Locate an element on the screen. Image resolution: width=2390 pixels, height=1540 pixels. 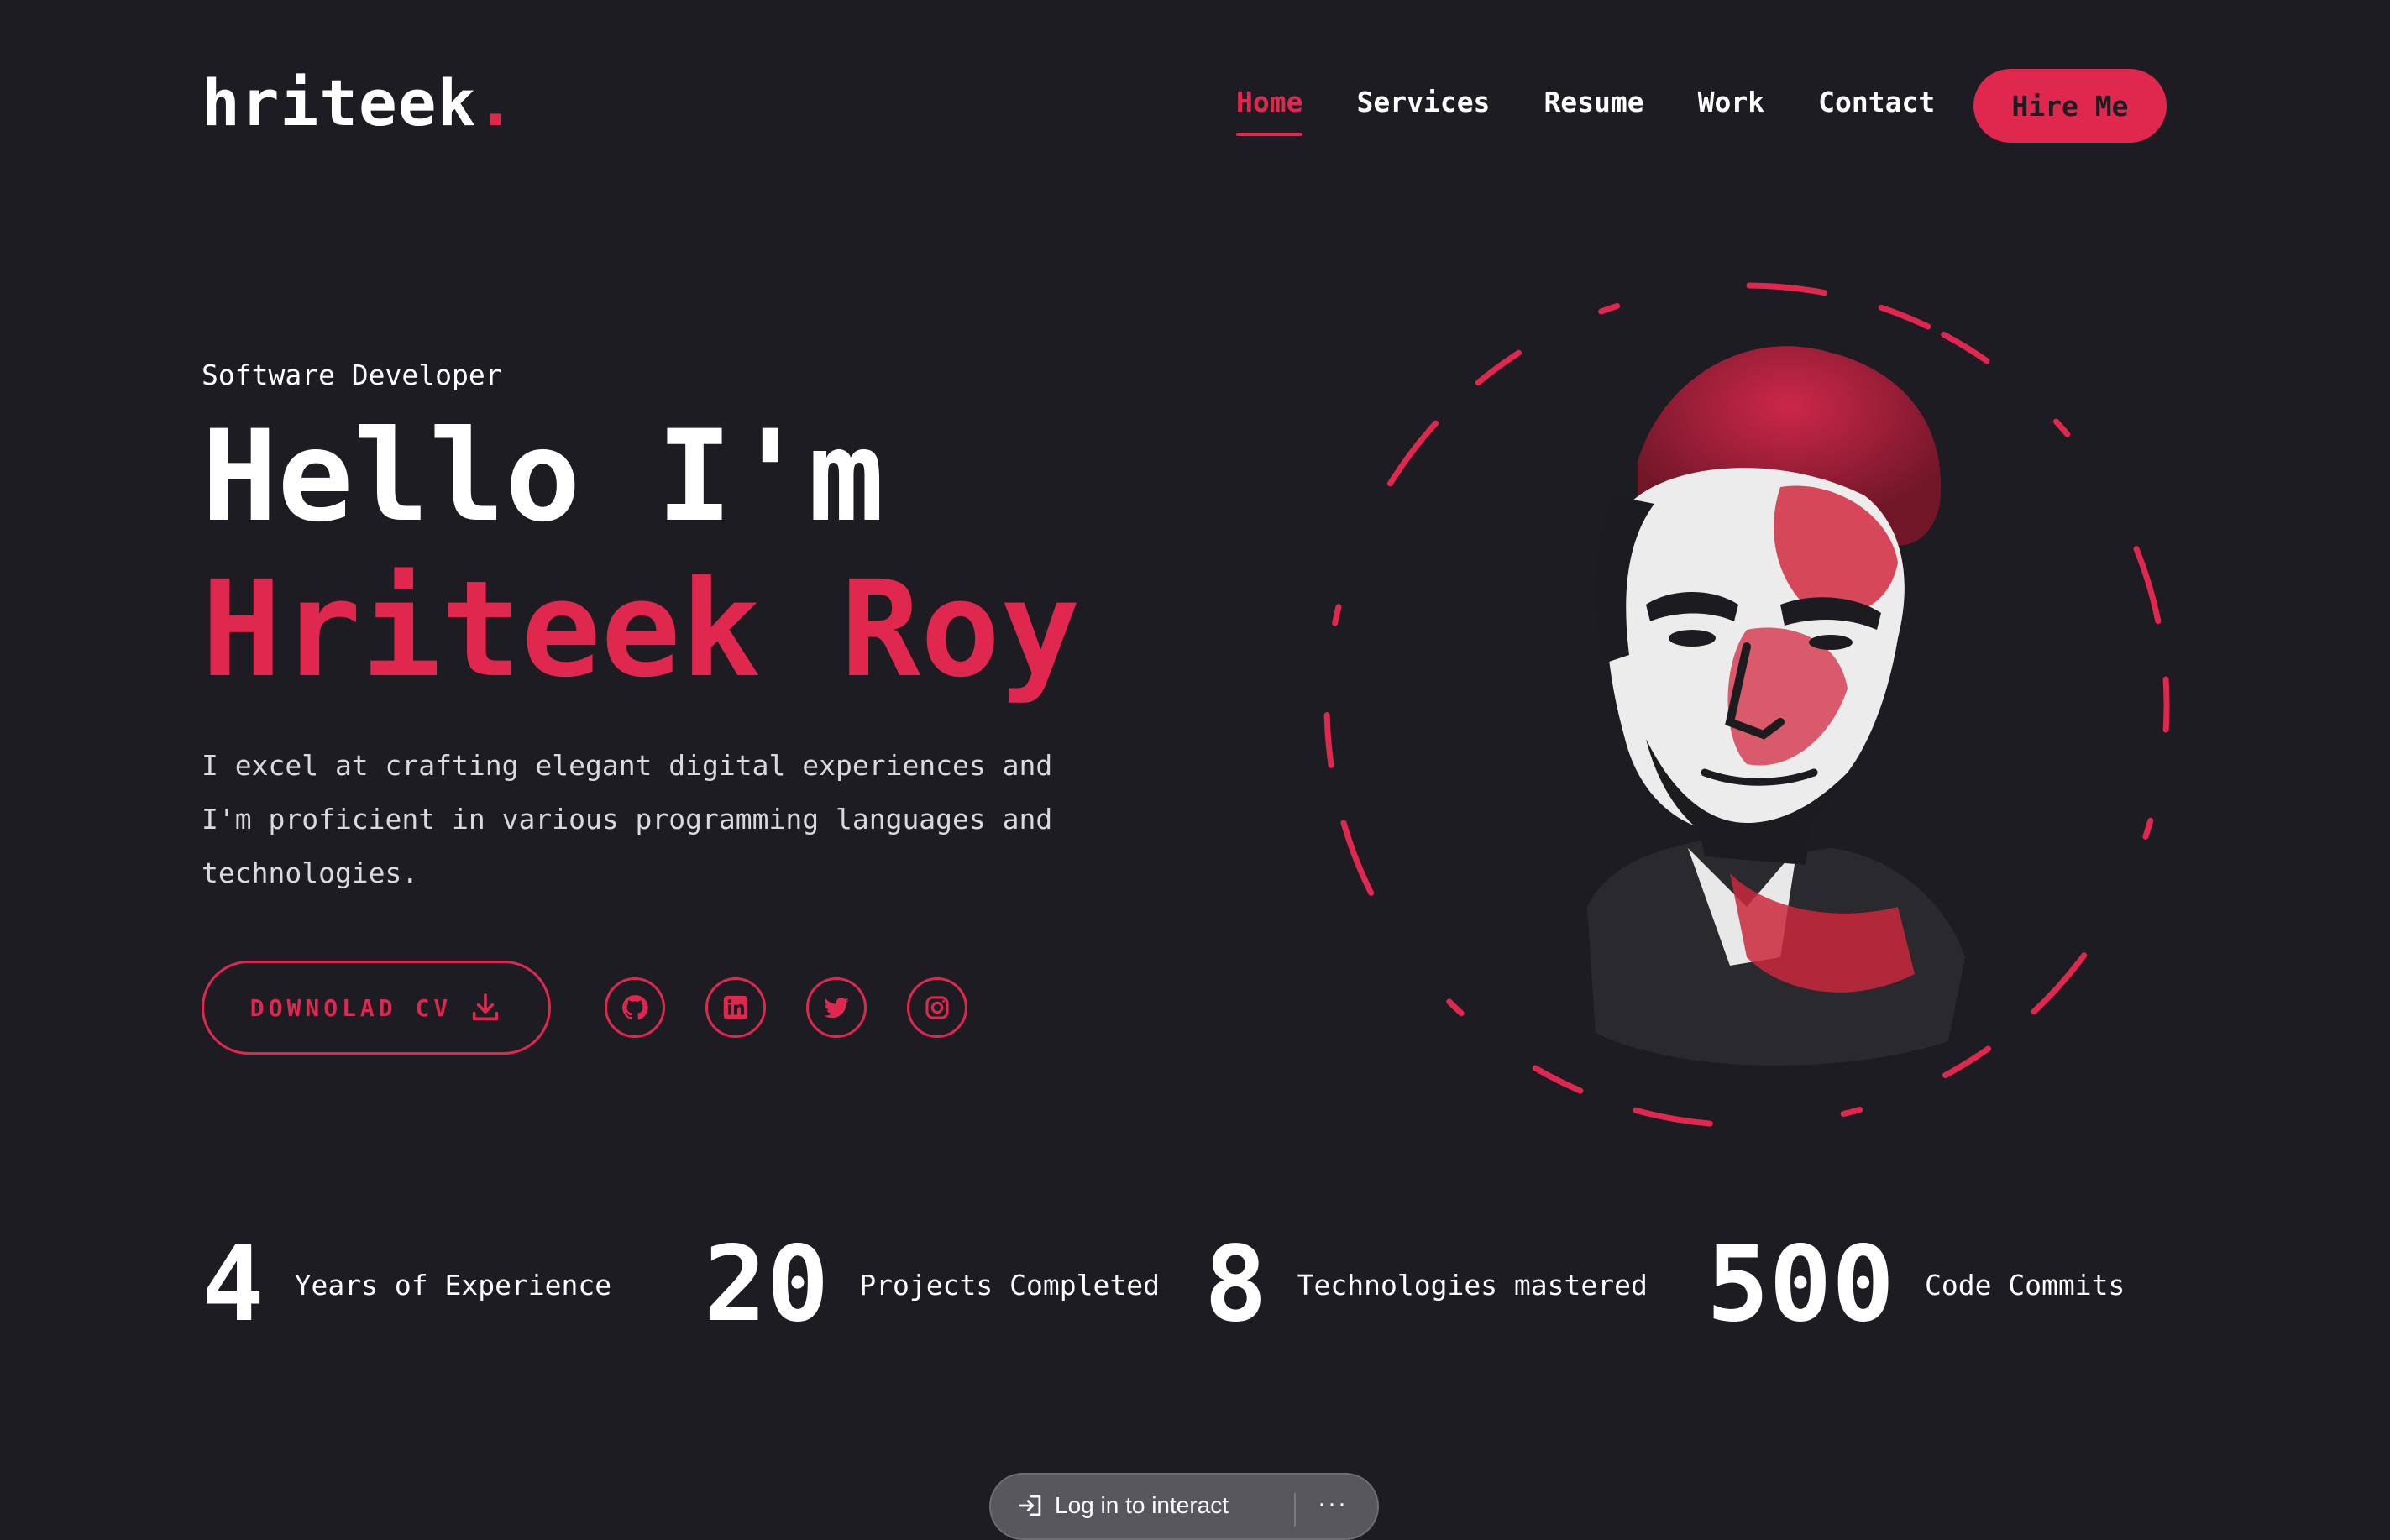
logo-text: hriteek is located at coordinates (339, 102).